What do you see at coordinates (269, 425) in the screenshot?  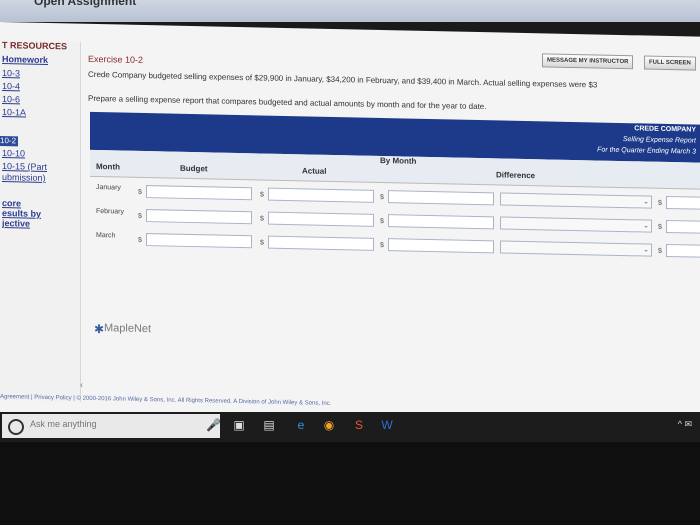 I see `file-explorer-icon: ▤` at bounding box center [269, 425].